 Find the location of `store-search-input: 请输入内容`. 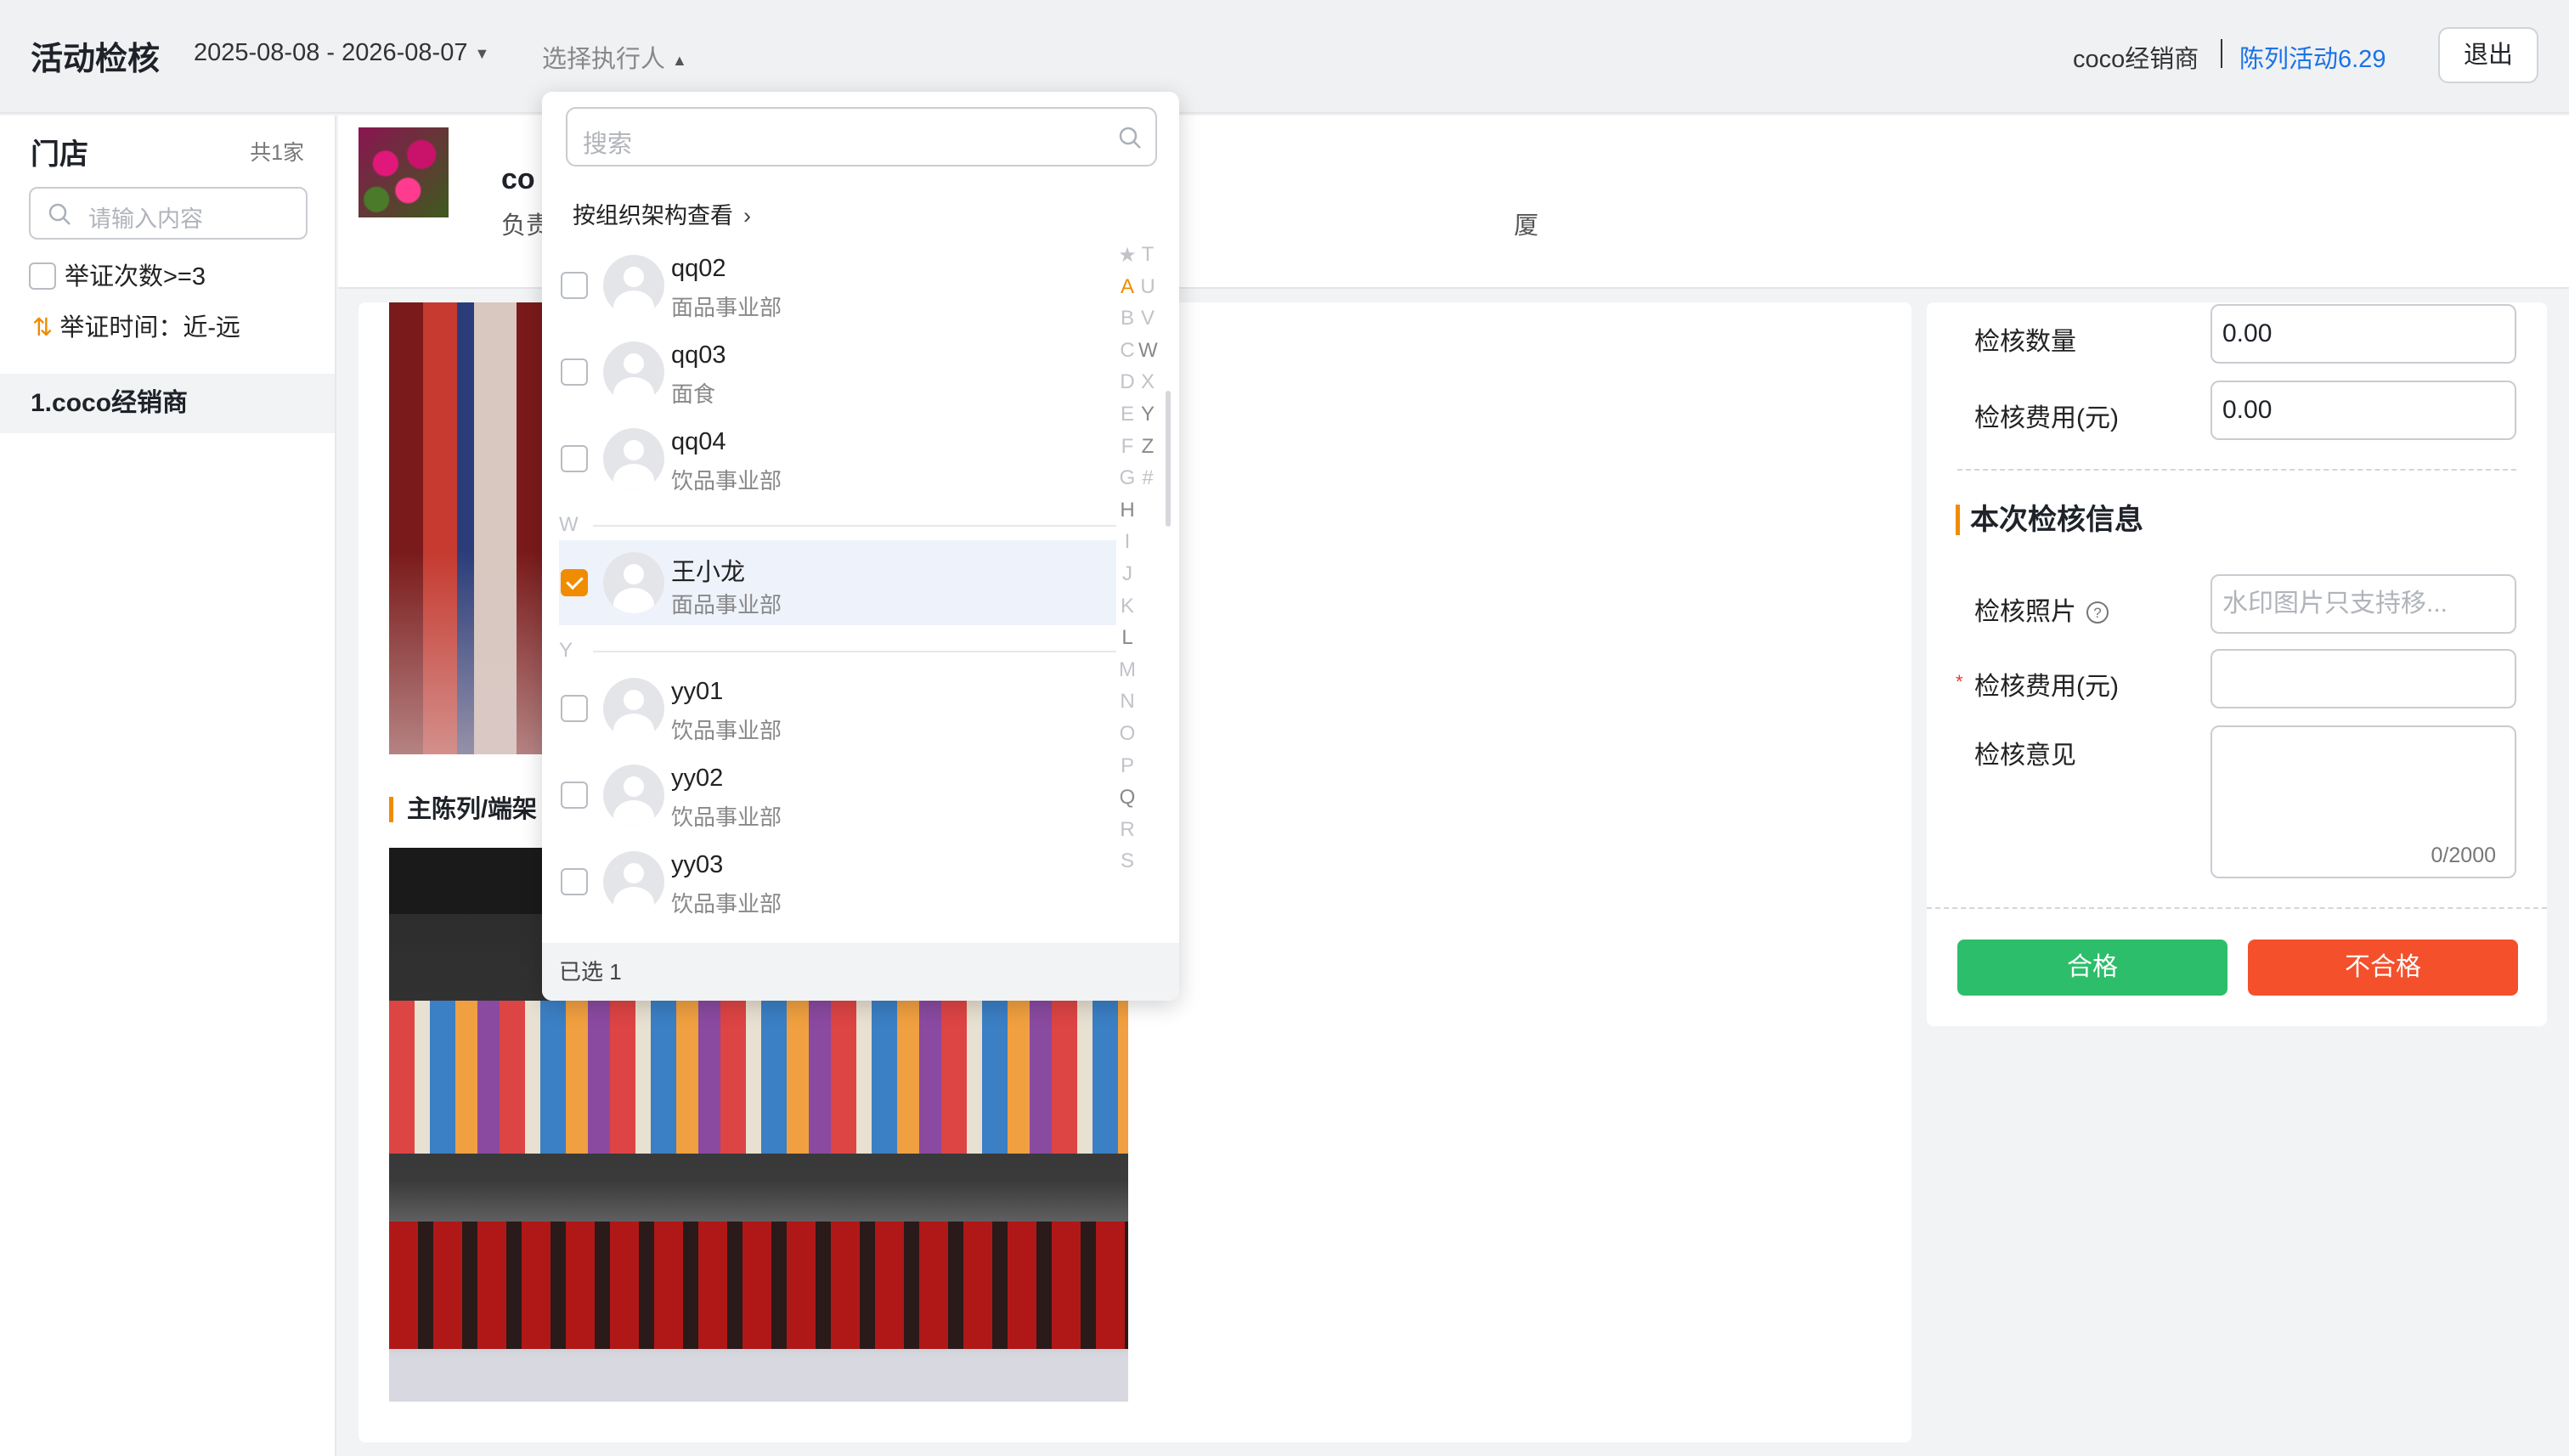

store-search-input: 请输入内容 is located at coordinates (169, 214).